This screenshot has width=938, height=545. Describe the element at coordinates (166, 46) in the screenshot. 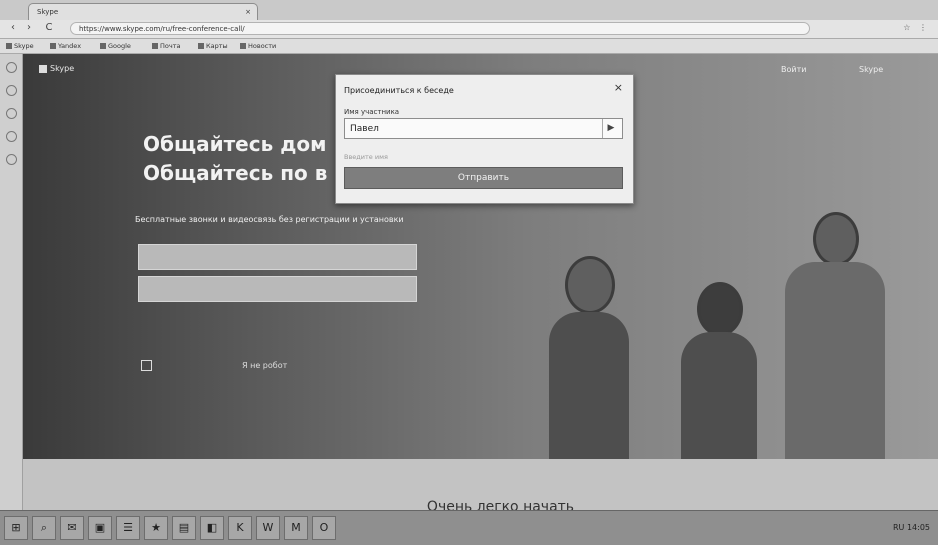

I see `bookmark-item: Почта` at that location.